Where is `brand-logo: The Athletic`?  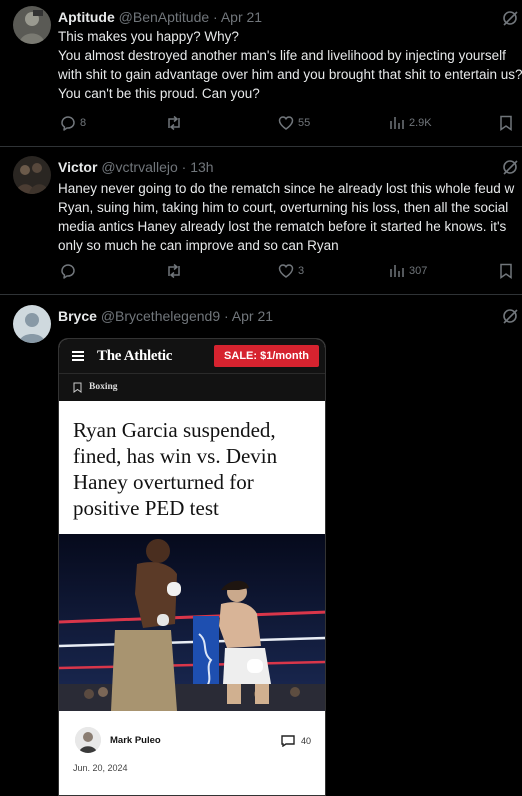 brand-logo: The Athletic is located at coordinates (135, 356).